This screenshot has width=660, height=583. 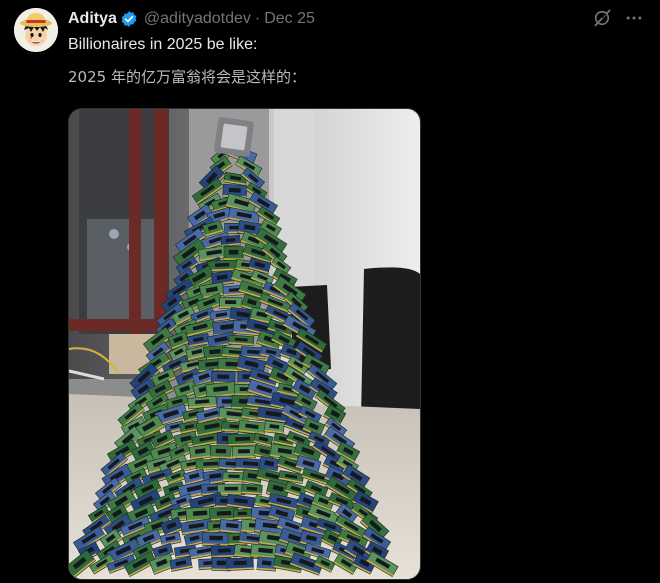 I want to click on avatar-straw-hat-icon, so click(x=36, y=30).